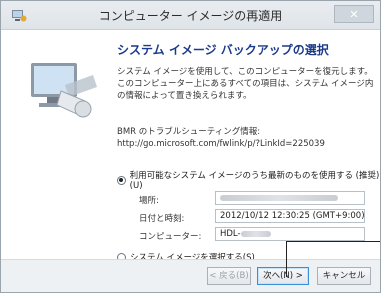  What do you see at coordinates (344, 276) in the screenshot?
I see `cancel-button: キャンセル` at bounding box center [344, 276].